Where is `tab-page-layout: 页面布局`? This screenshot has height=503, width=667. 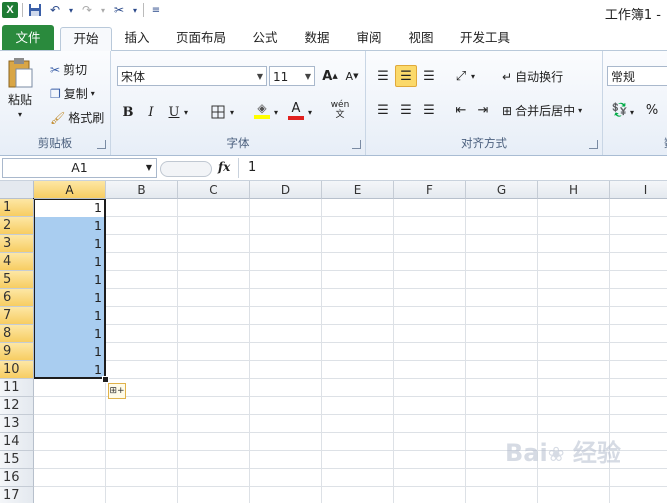 tab-page-layout: 页面布局 is located at coordinates (201, 38).